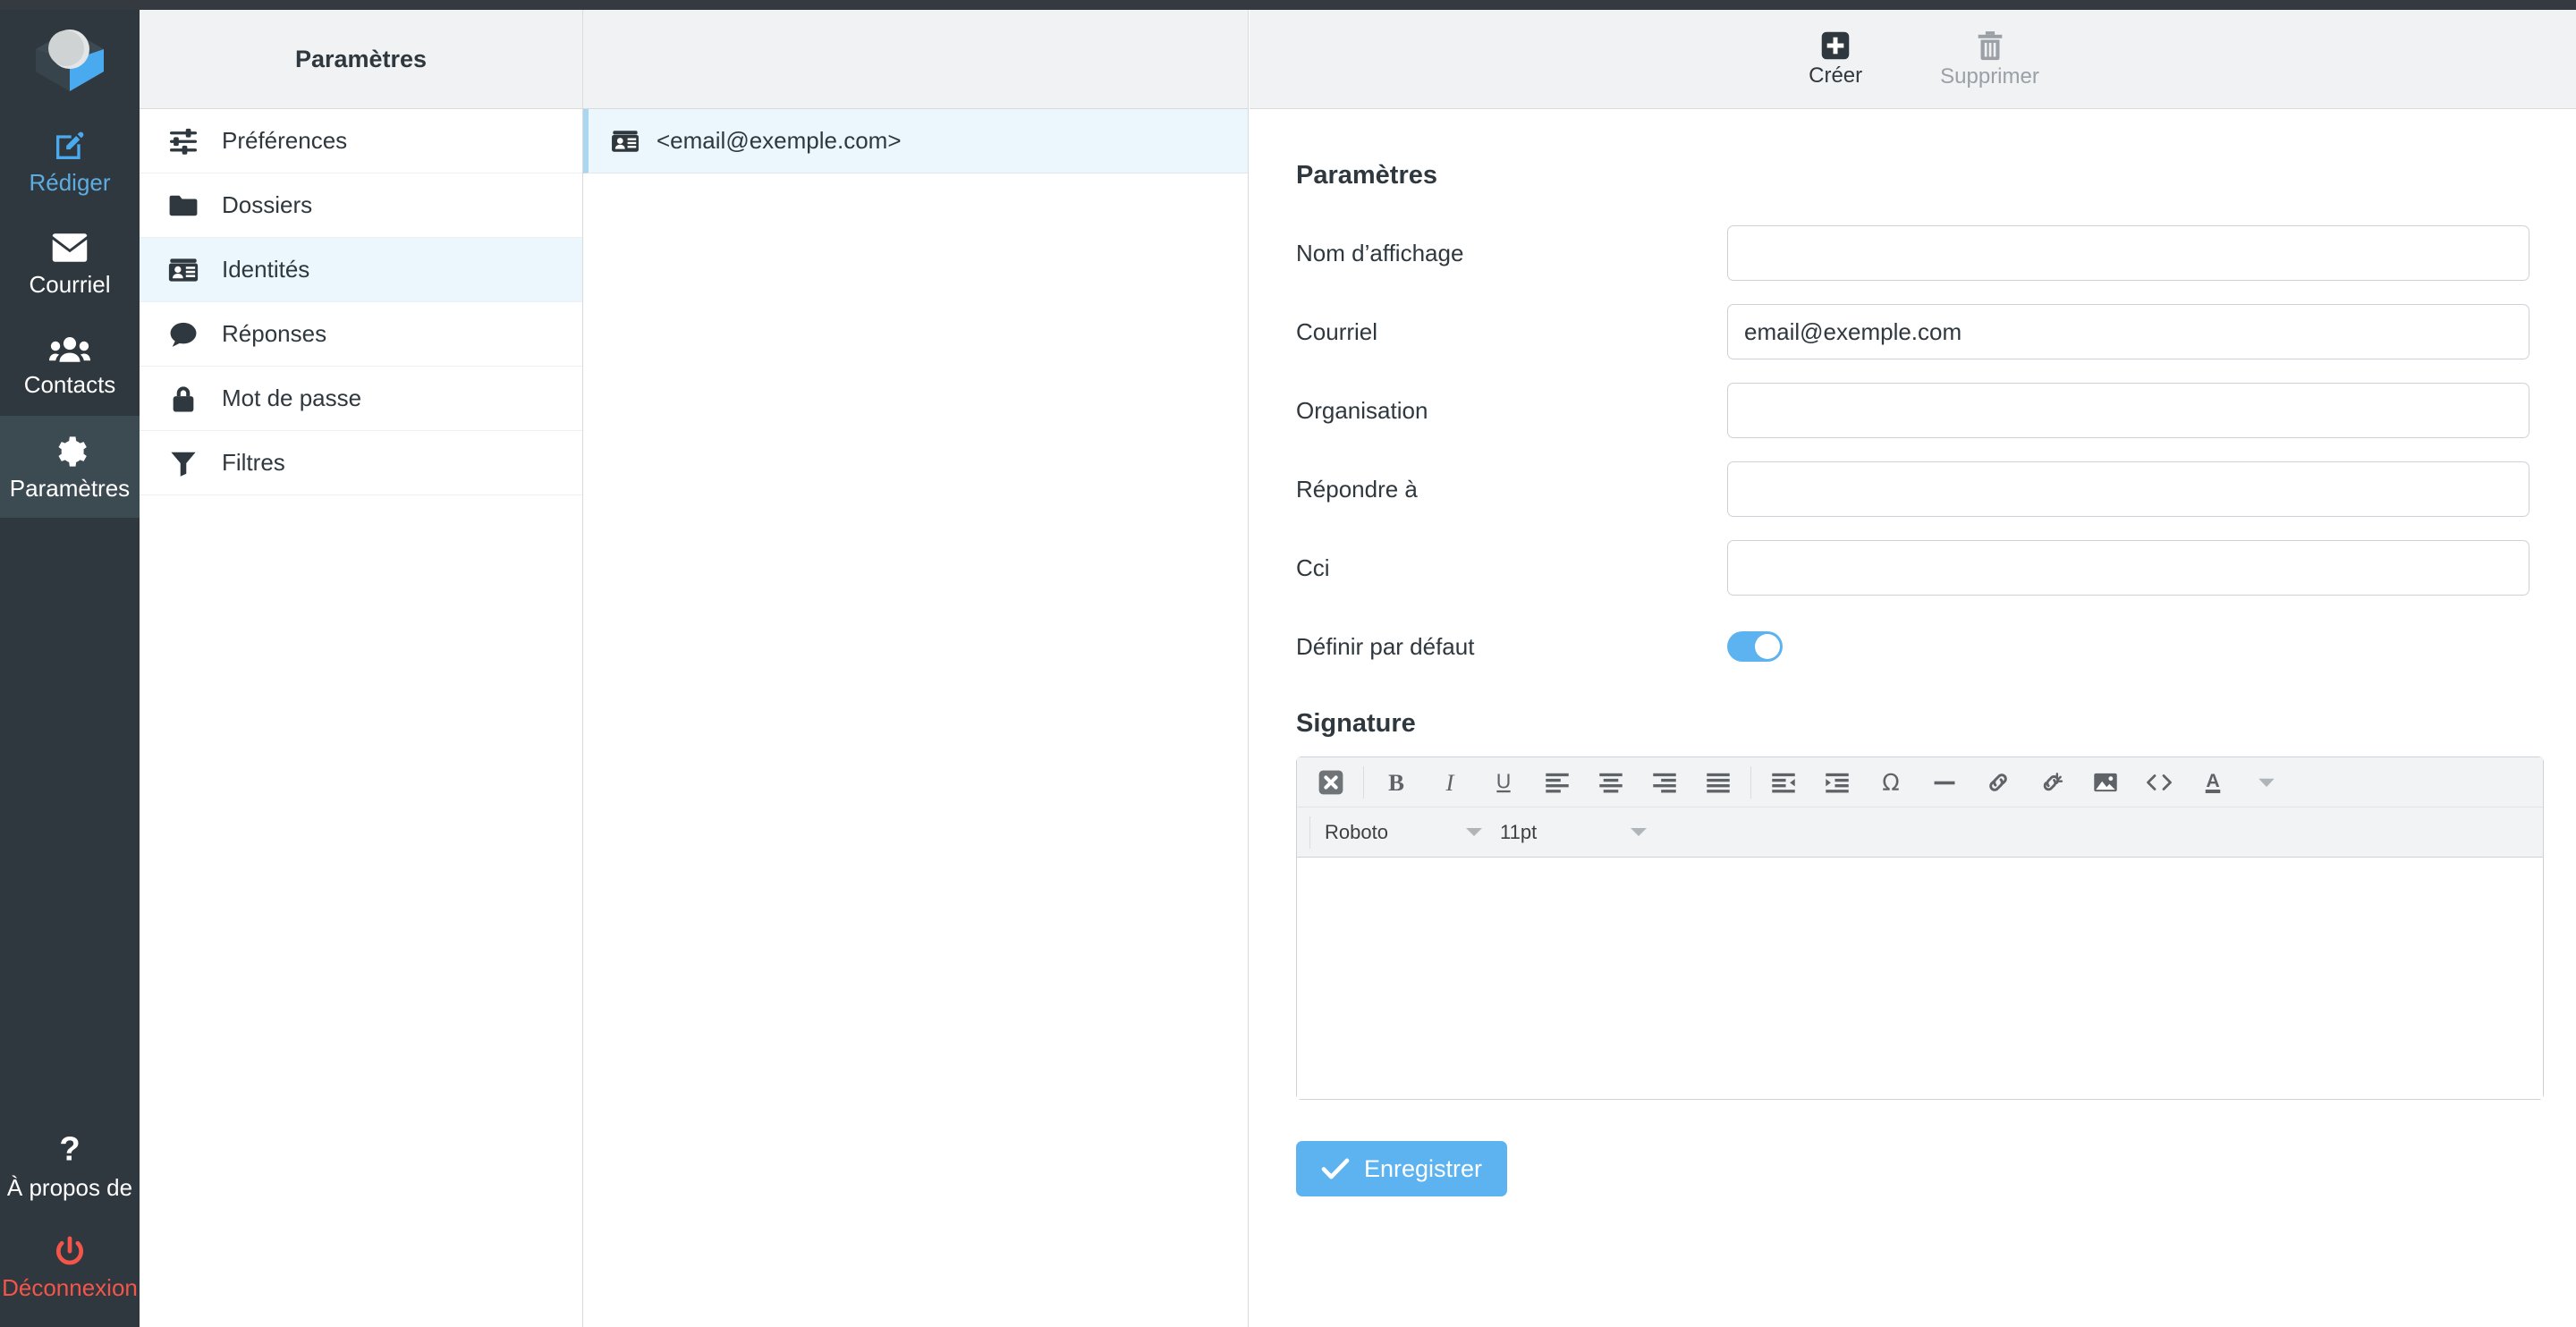  Describe the element at coordinates (1331, 782) in the screenshot. I see `source-clear-icon` at that location.